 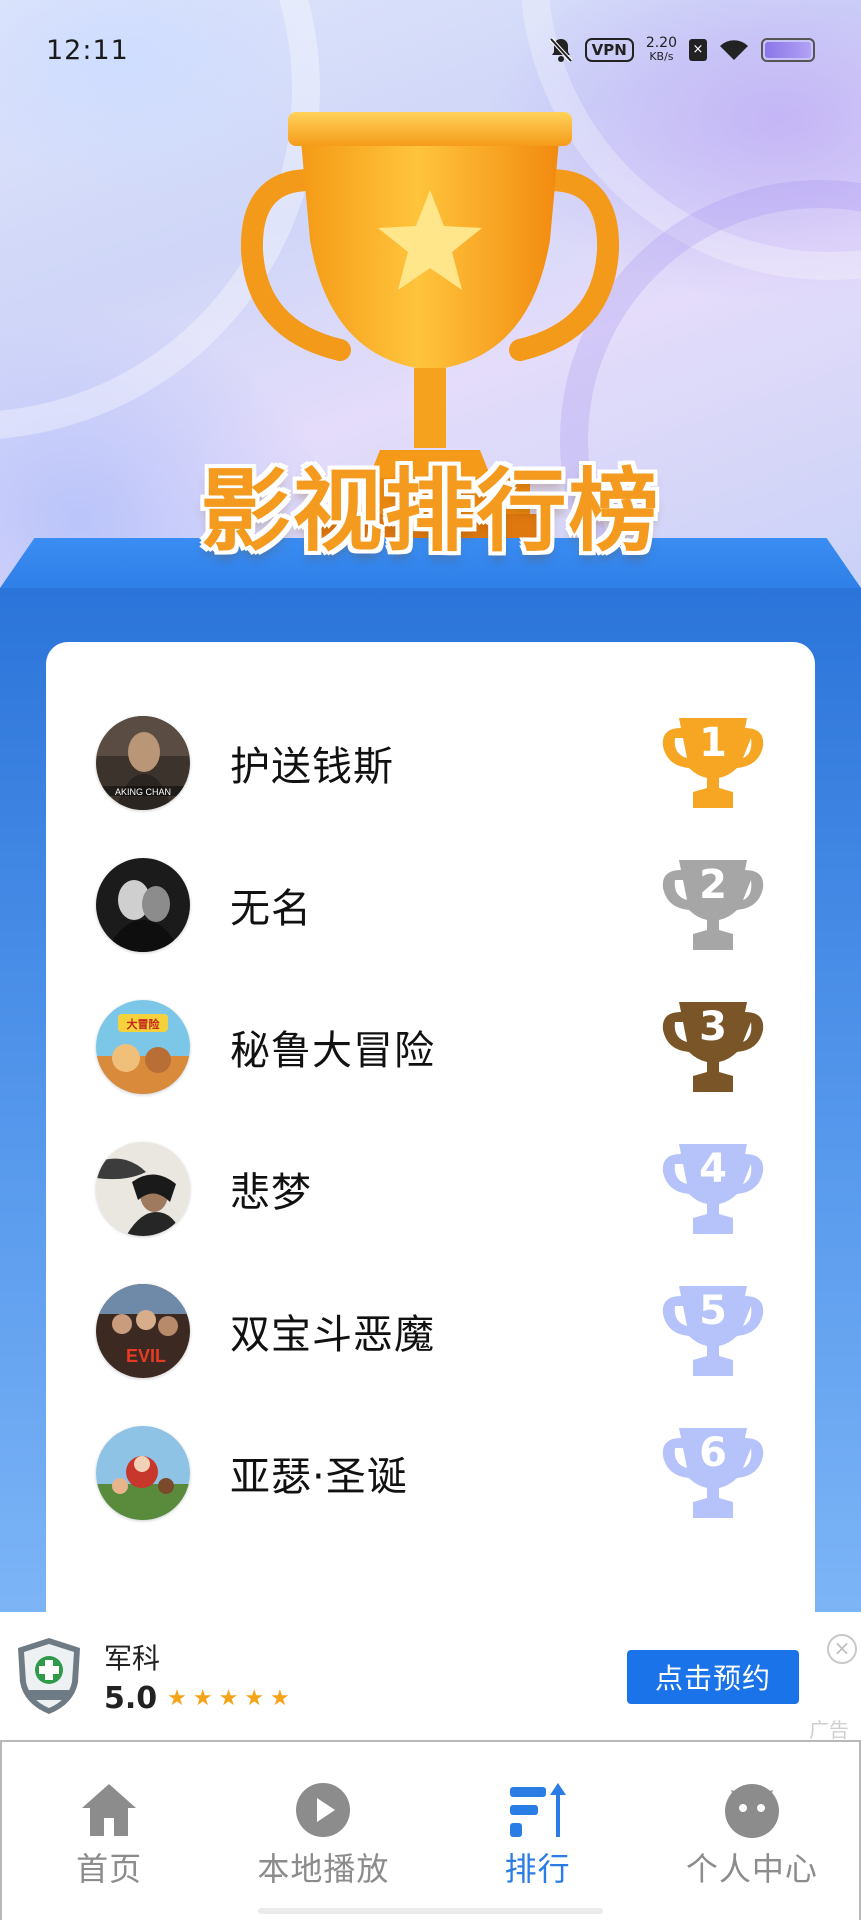 What do you see at coordinates (323, 1869) in the screenshot?
I see `tab-label: 本地播放` at bounding box center [323, 1869].